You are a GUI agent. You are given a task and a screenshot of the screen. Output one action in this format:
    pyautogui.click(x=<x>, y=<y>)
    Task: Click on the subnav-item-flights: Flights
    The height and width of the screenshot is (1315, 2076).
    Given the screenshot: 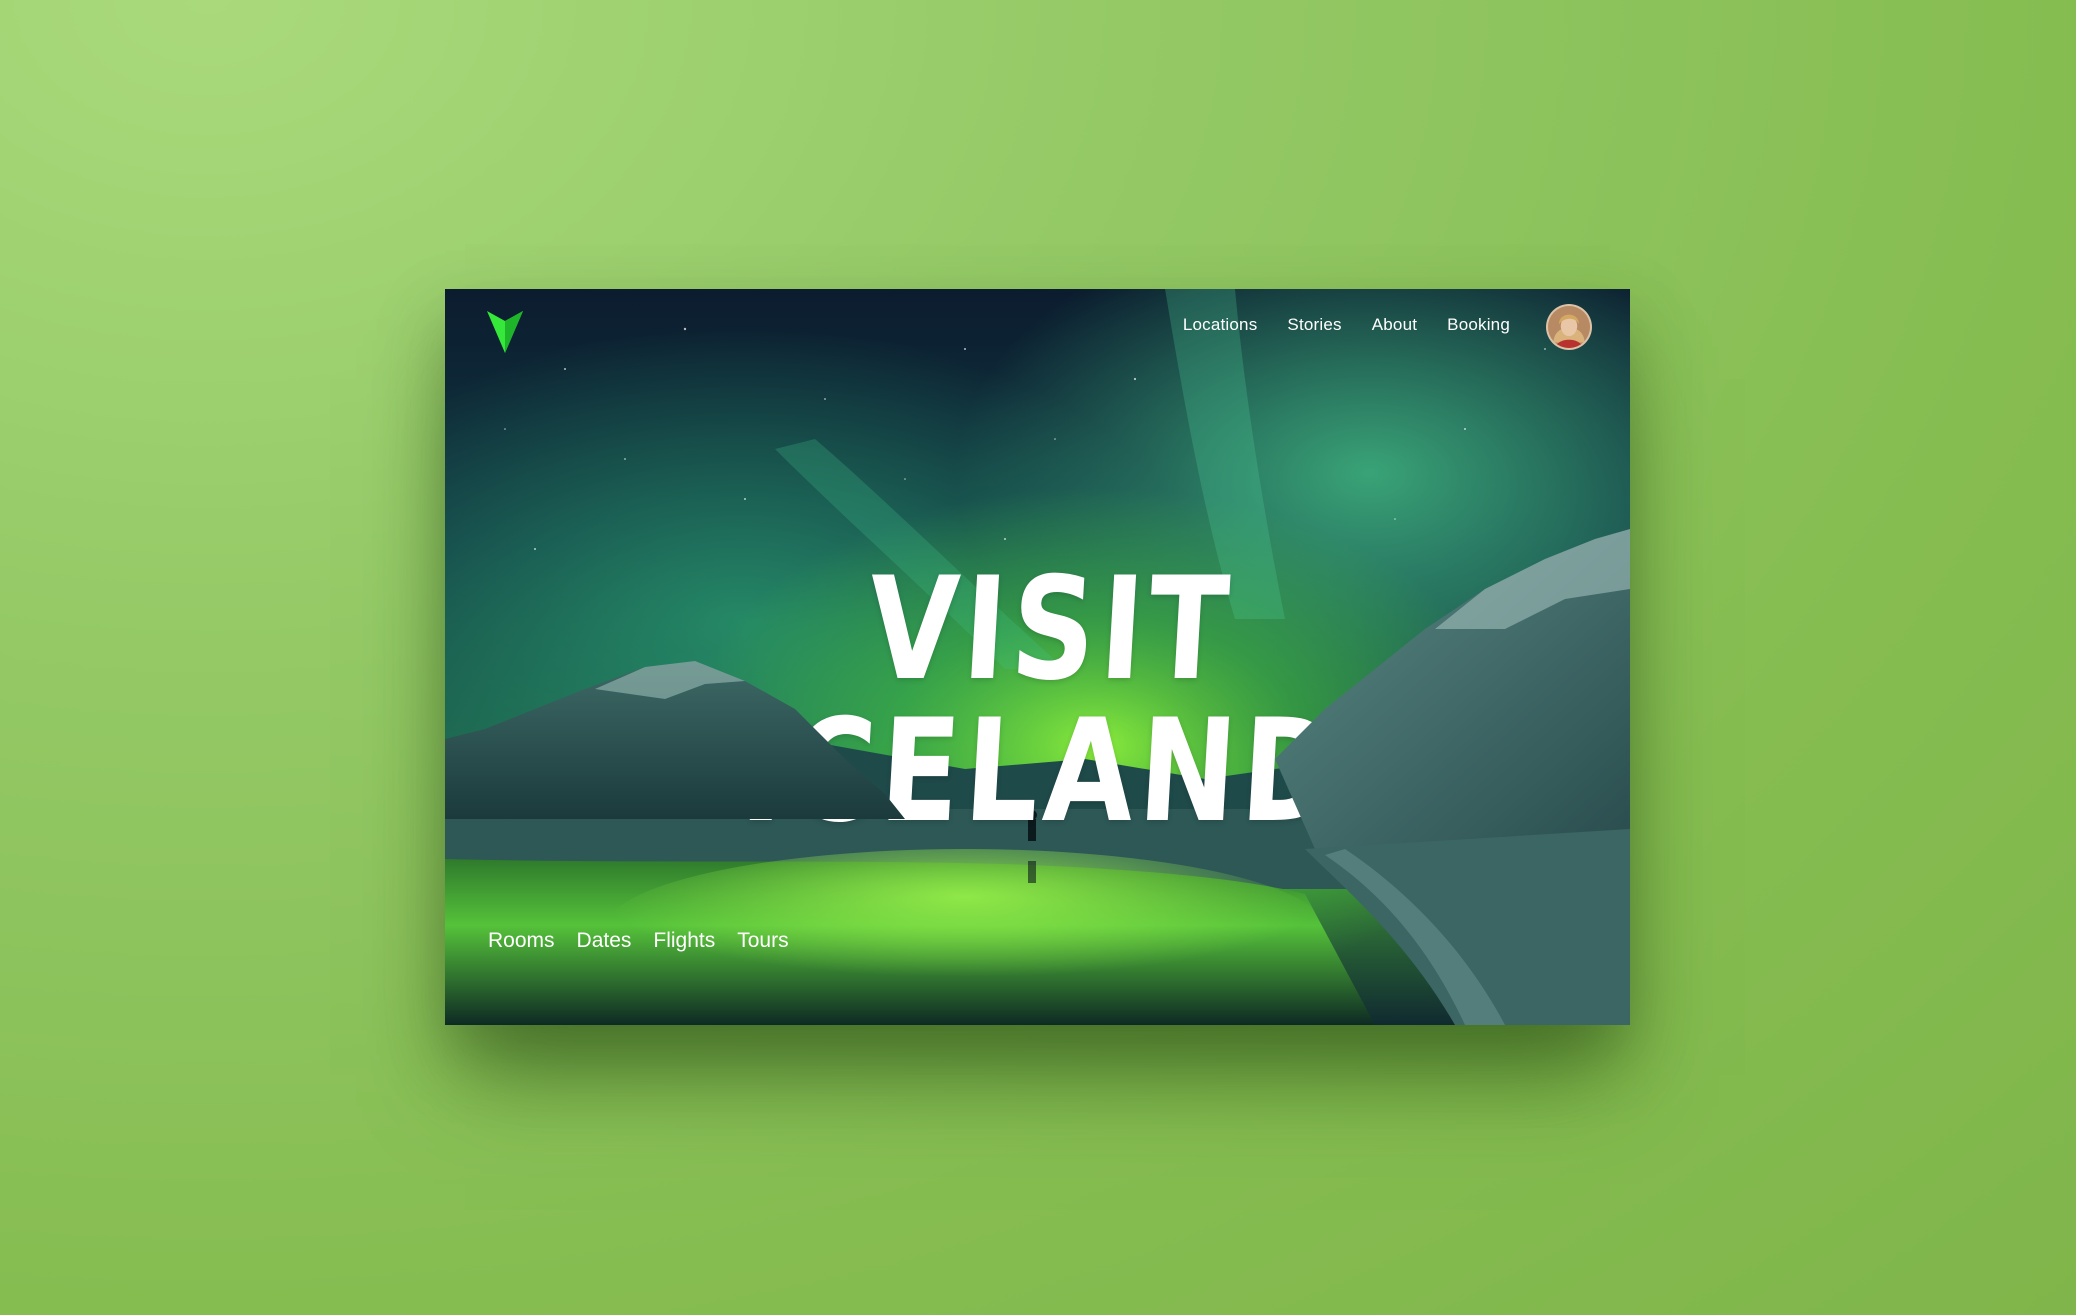 What is the action you would take?
    pyautogui.click(x=684, y=941)
    